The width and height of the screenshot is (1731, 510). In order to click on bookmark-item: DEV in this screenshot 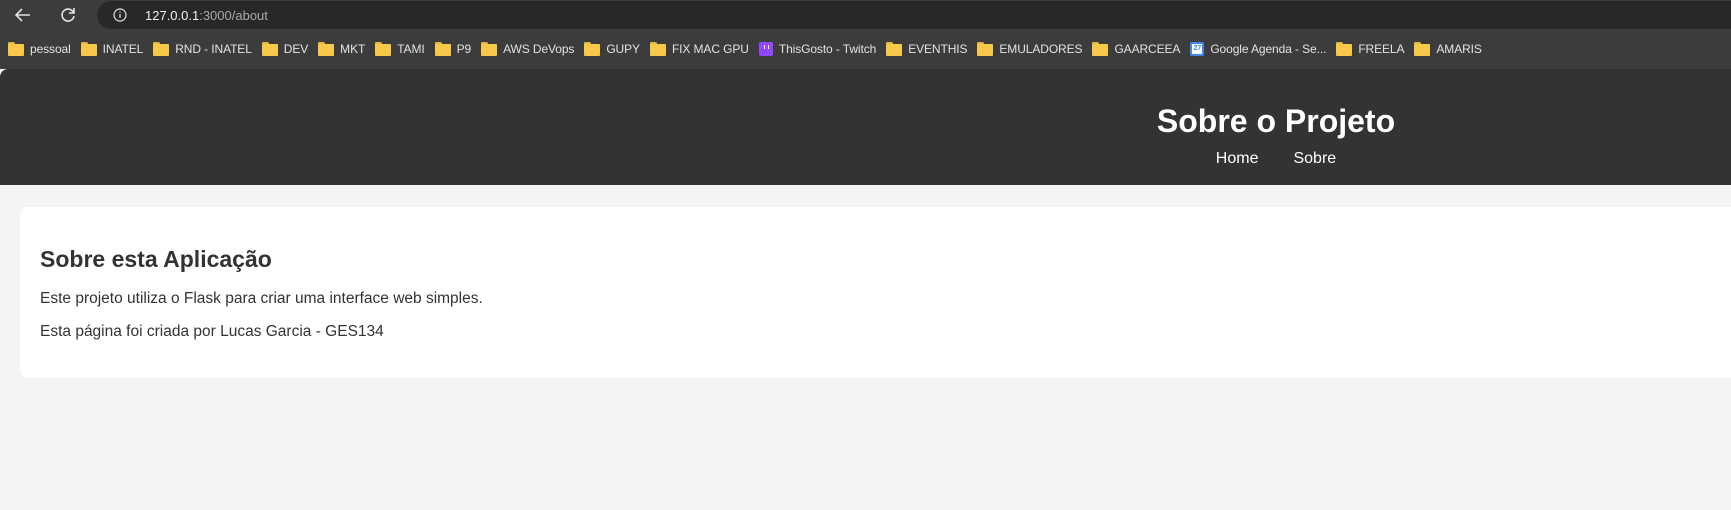, I will do `click(288, 49)`.